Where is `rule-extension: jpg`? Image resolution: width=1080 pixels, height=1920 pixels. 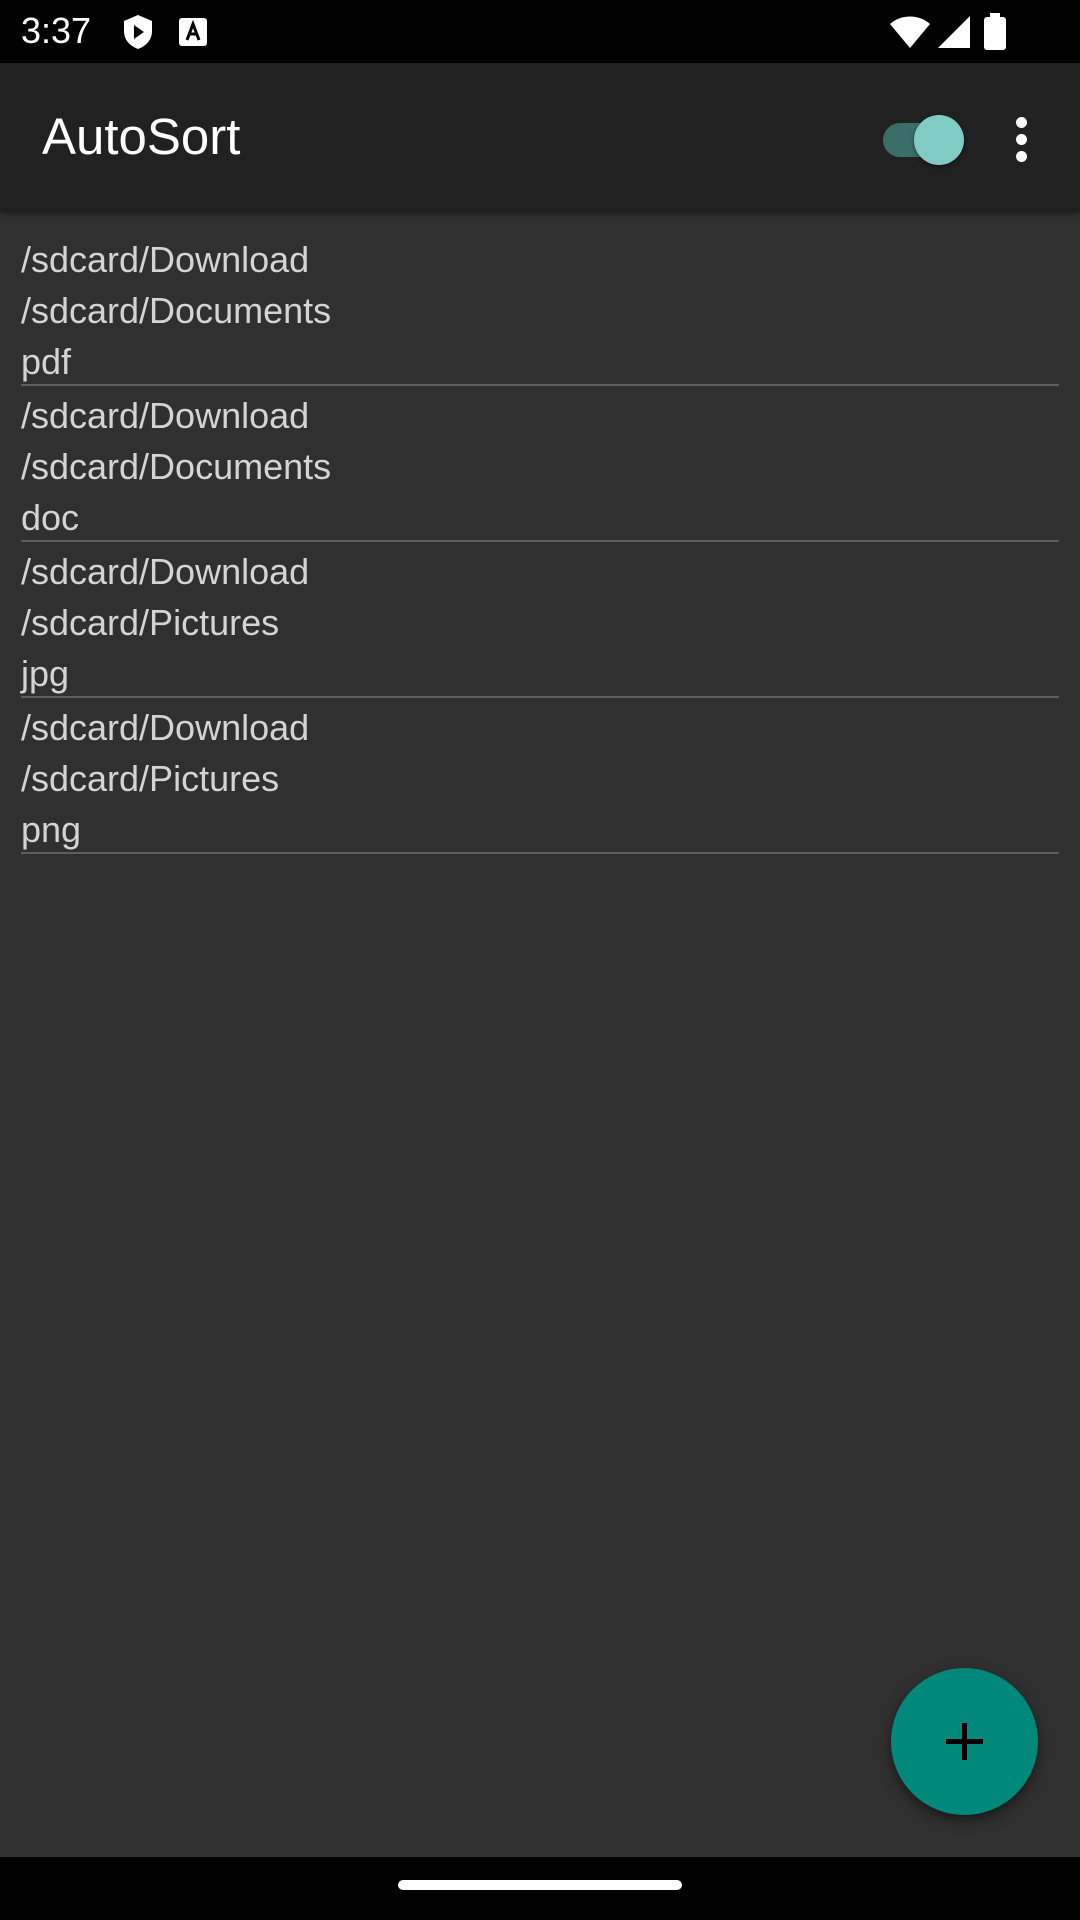
rule-extension: jpg is located at coordinates (45, 673).